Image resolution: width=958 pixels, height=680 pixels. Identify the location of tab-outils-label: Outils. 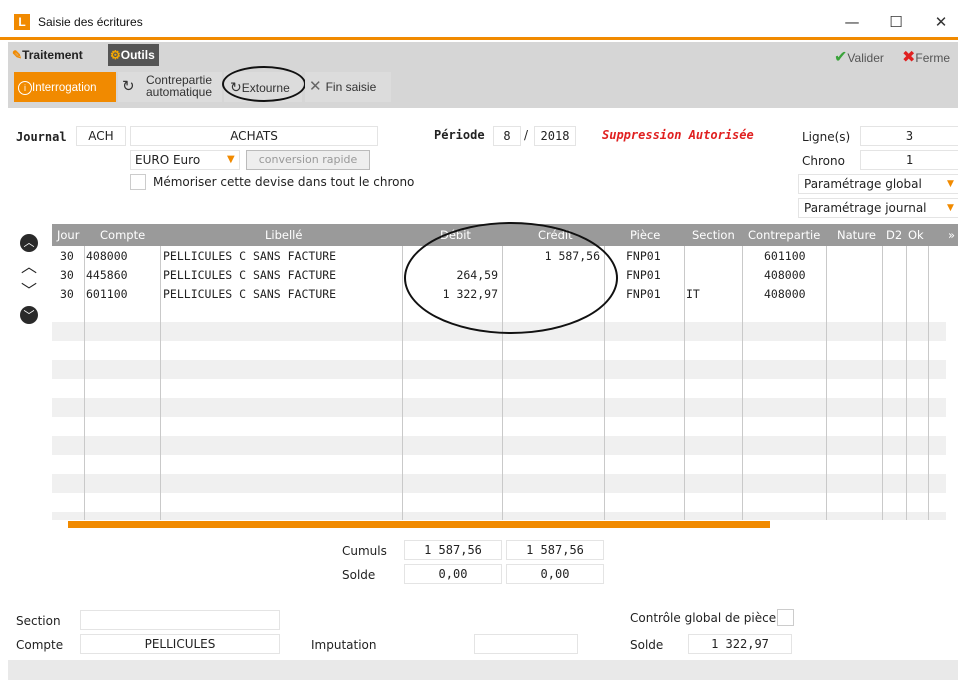
(137, 55).